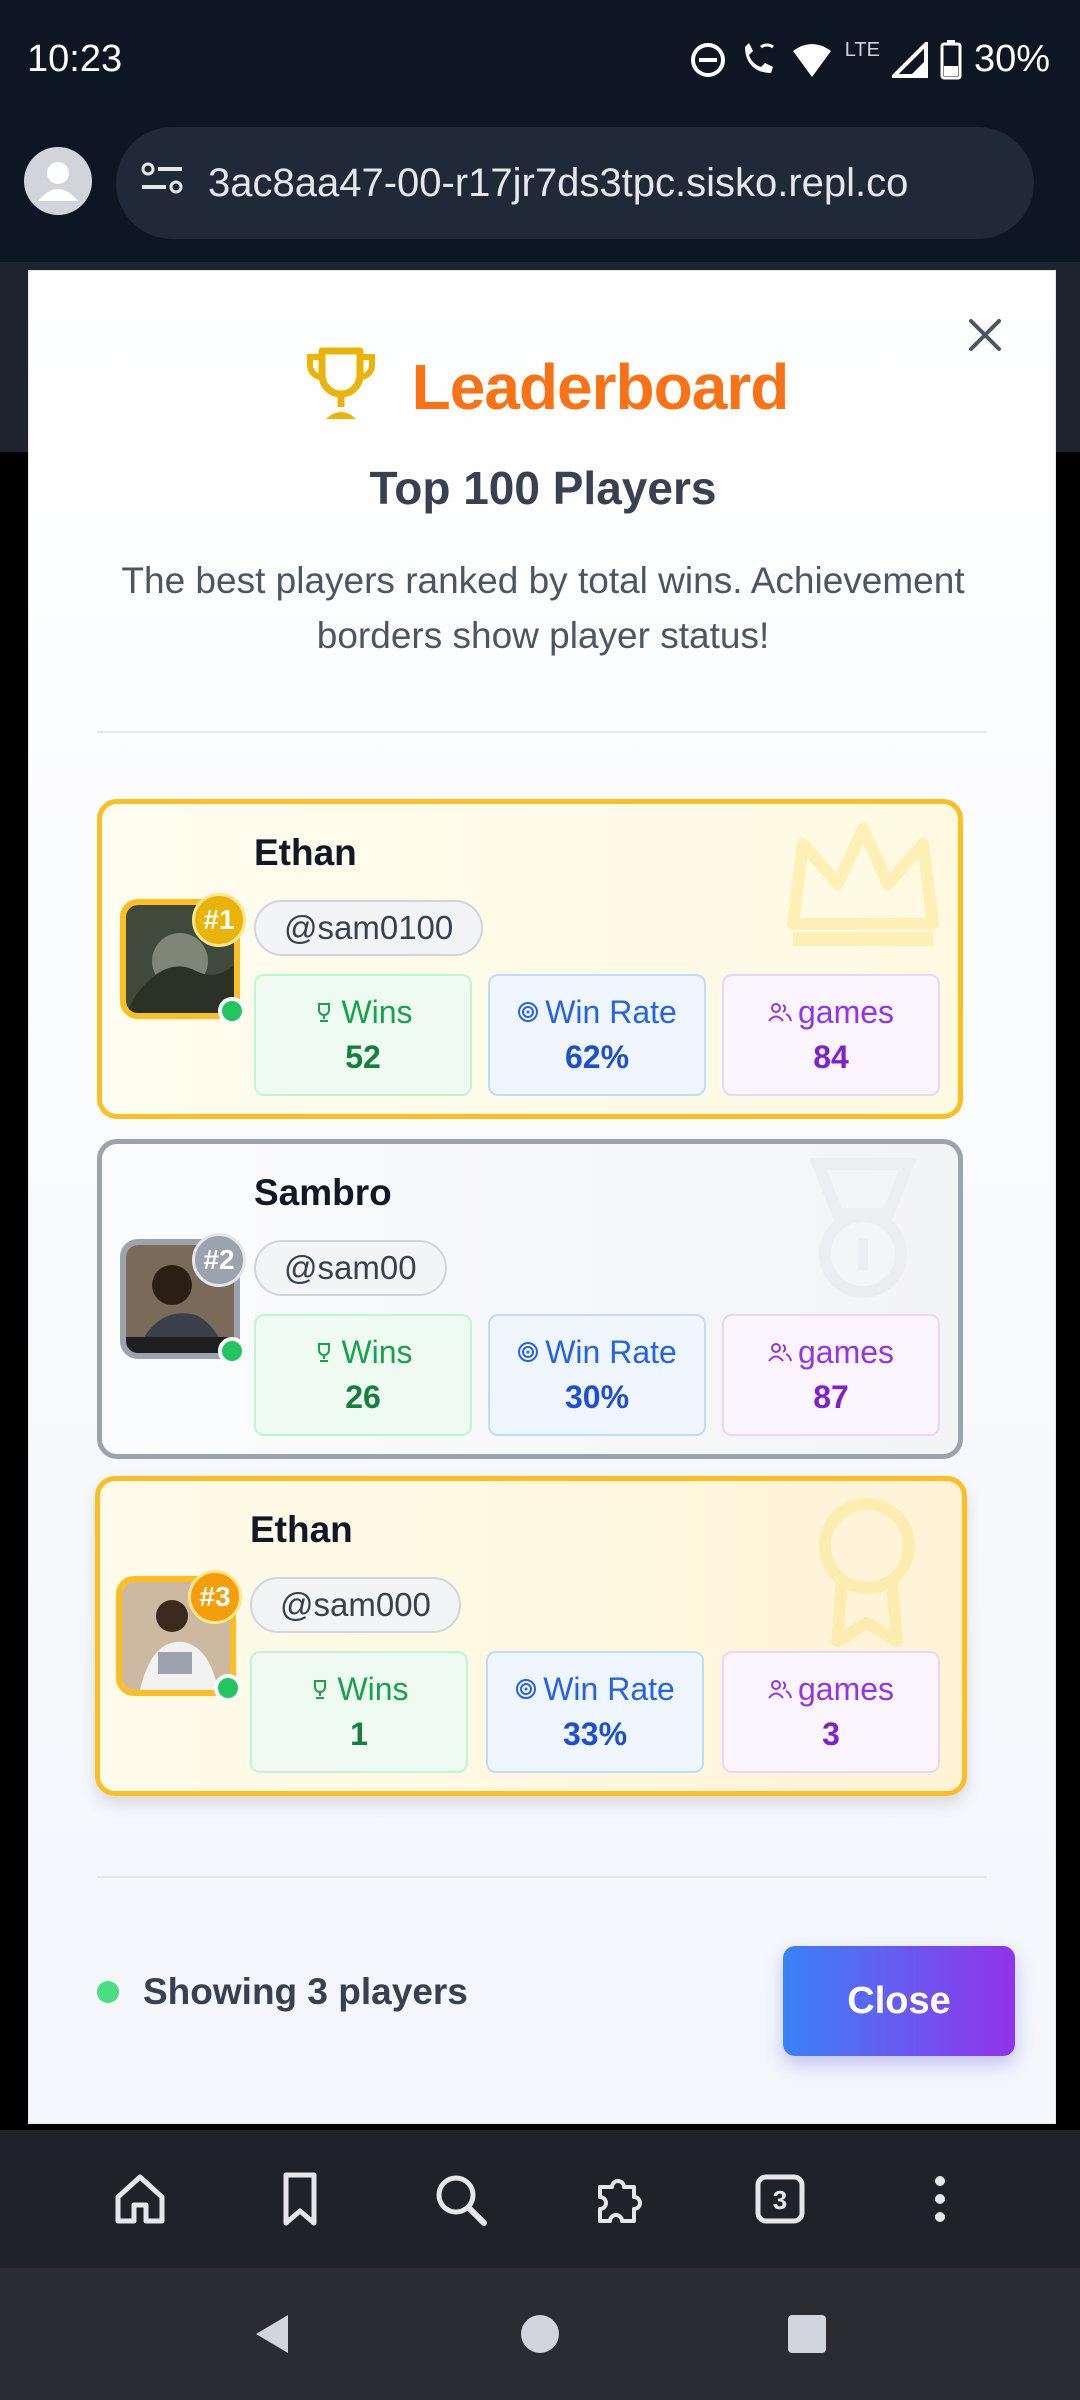 The image size is (1080, 2400). Describe the element at coordinates (162, 183) in the screenshot. I see `site-settings-icon` at that location.